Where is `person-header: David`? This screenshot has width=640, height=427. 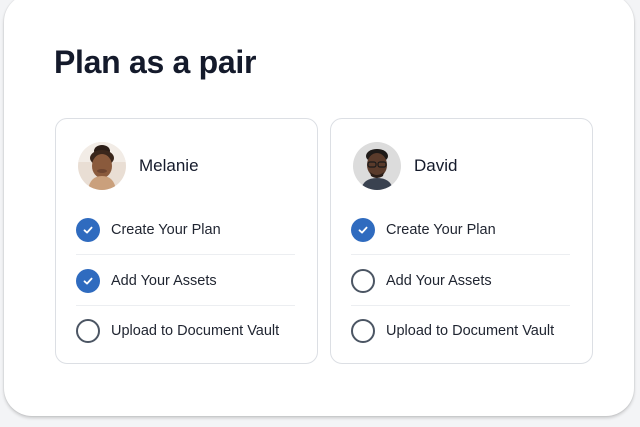
person-header: David is located at coordinates (405, 166).